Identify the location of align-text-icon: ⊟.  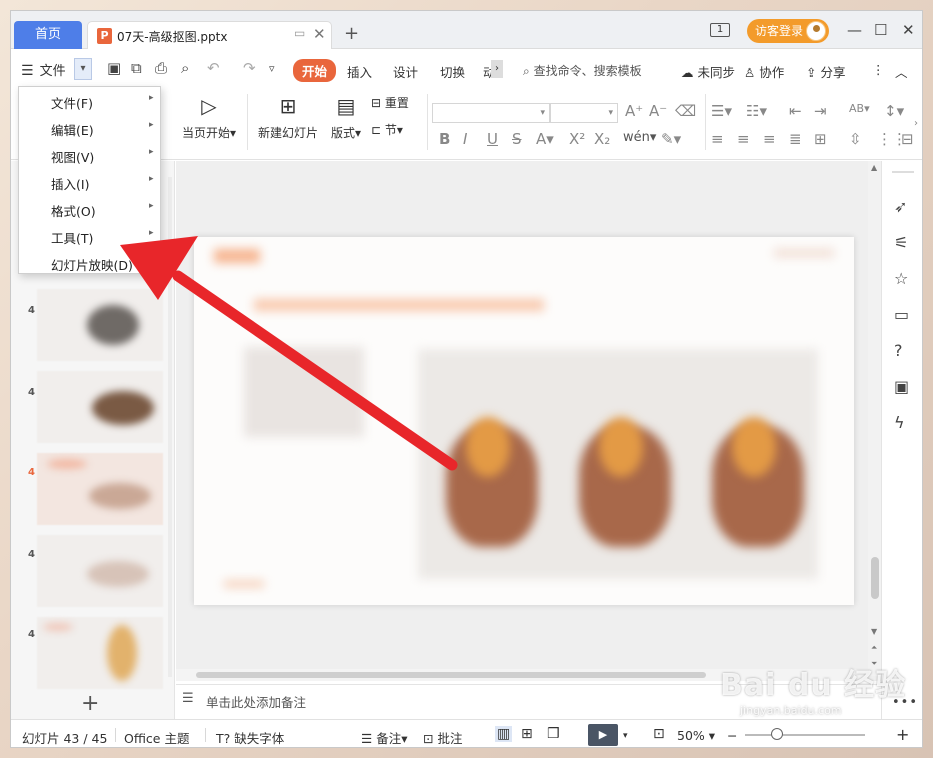
(907, 139).